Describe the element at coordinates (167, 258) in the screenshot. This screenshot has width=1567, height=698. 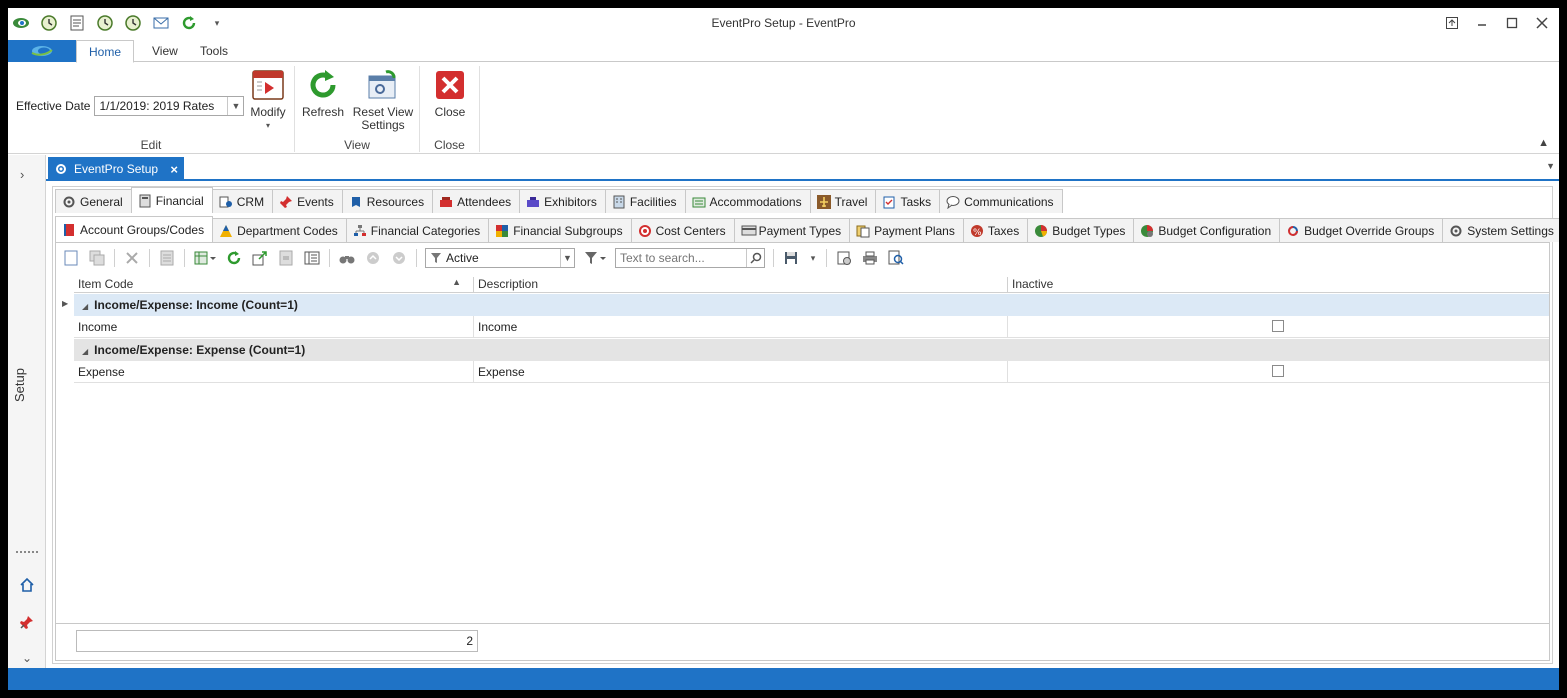
I see `print-list-icon` at that location.